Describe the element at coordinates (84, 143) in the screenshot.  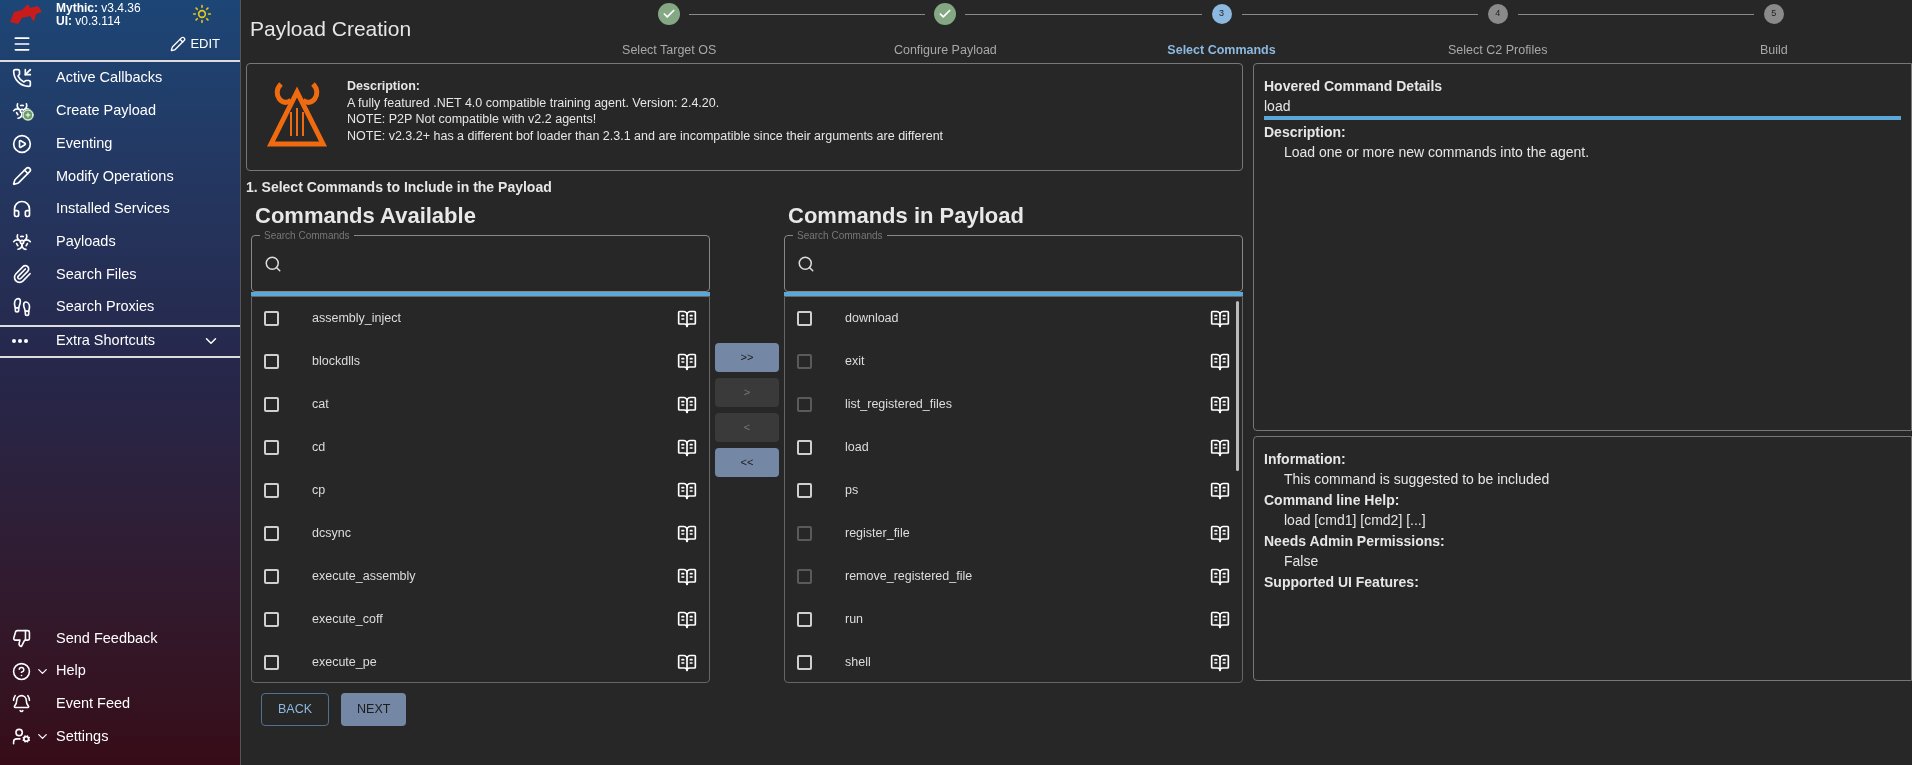
I see `nav-label: Eventing` at that location.